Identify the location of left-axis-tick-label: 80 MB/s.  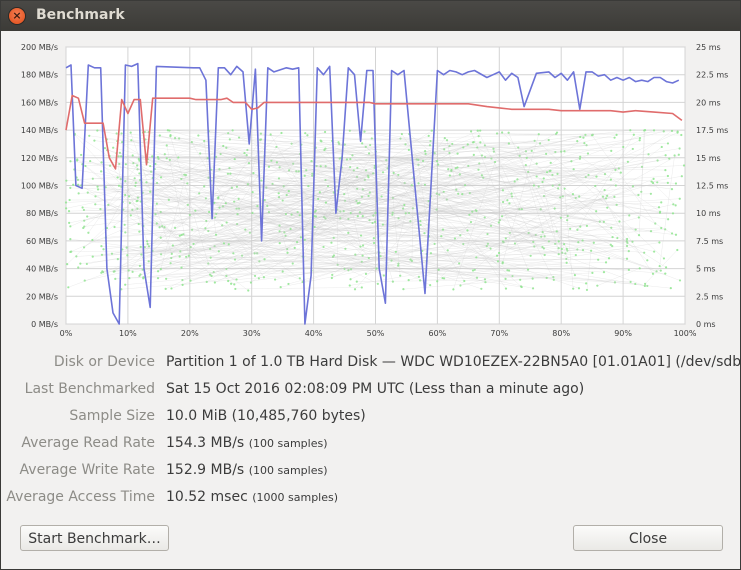
(42, 213).